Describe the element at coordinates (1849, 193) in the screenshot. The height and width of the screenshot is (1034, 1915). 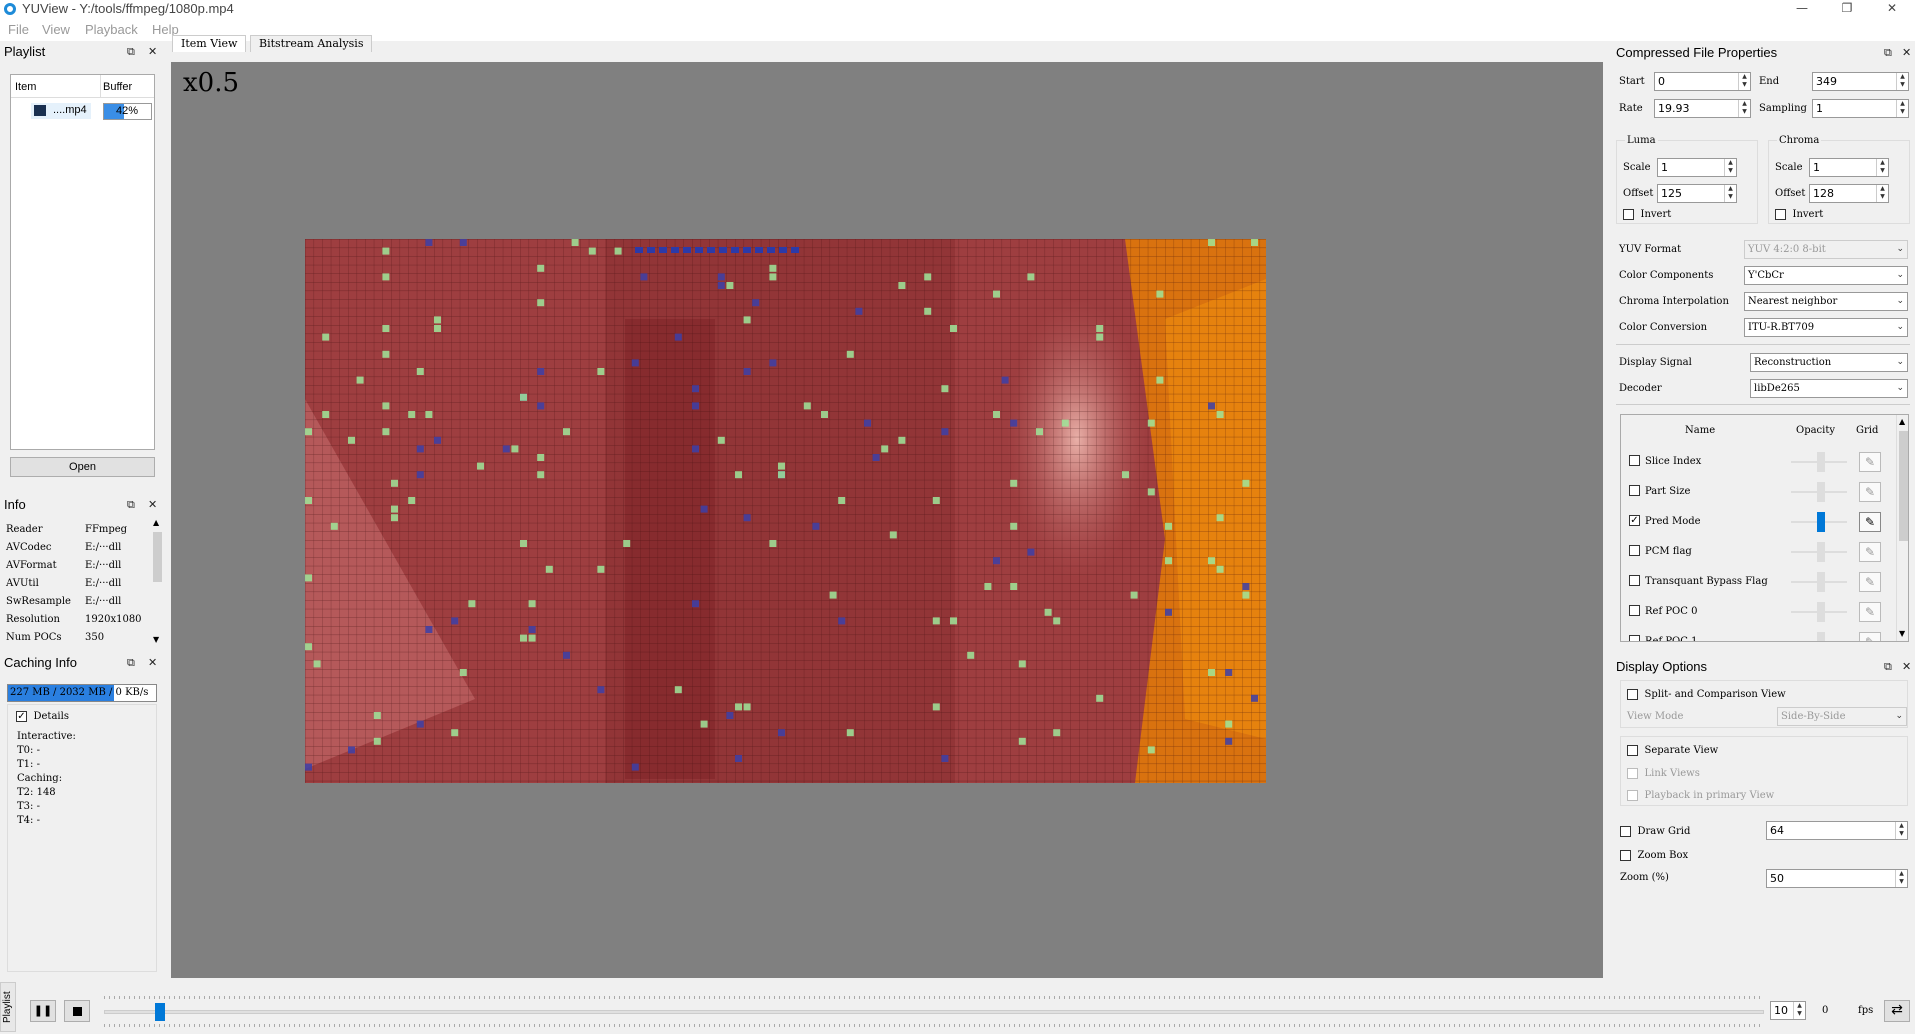
I see `chroma-offset-spinbox: 128 ▲ ▼` at that location.